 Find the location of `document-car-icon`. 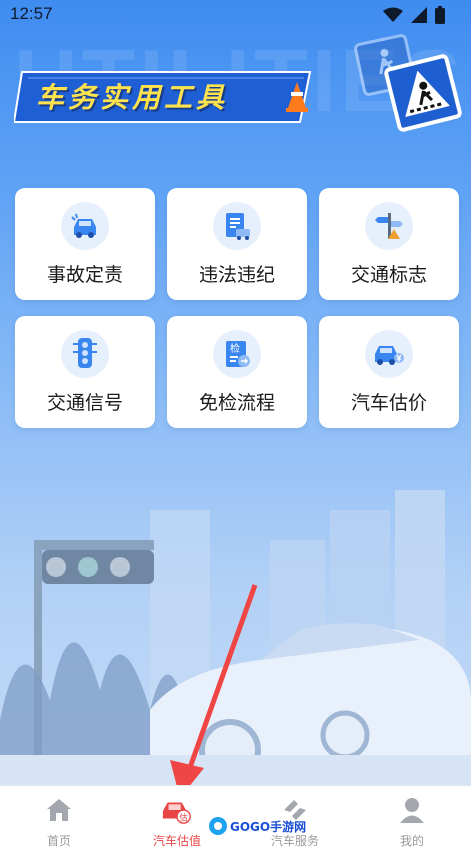

document-car-icon is located at coordinates (237, 226).